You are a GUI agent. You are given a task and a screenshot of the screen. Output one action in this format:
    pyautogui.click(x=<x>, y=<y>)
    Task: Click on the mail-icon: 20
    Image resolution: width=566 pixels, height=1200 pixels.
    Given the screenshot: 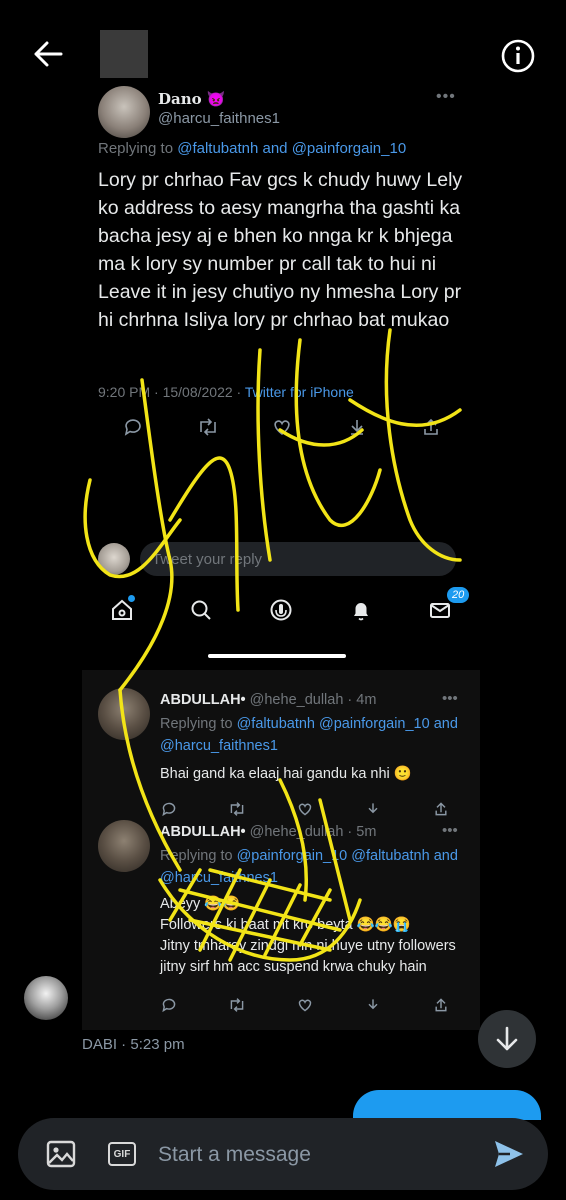 What is the action you would take?
    pyautogui.click(x=448, y=605)
    